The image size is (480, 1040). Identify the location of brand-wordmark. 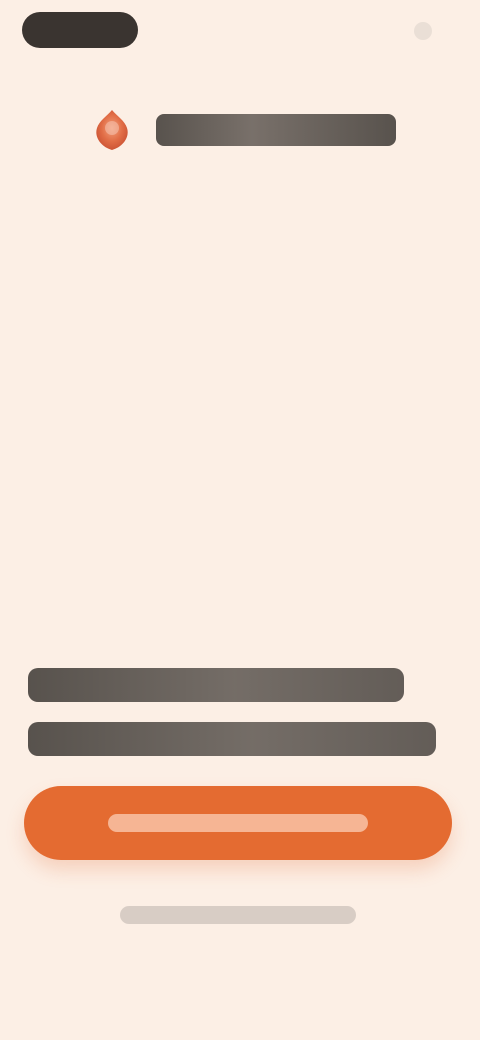
(276, 130).